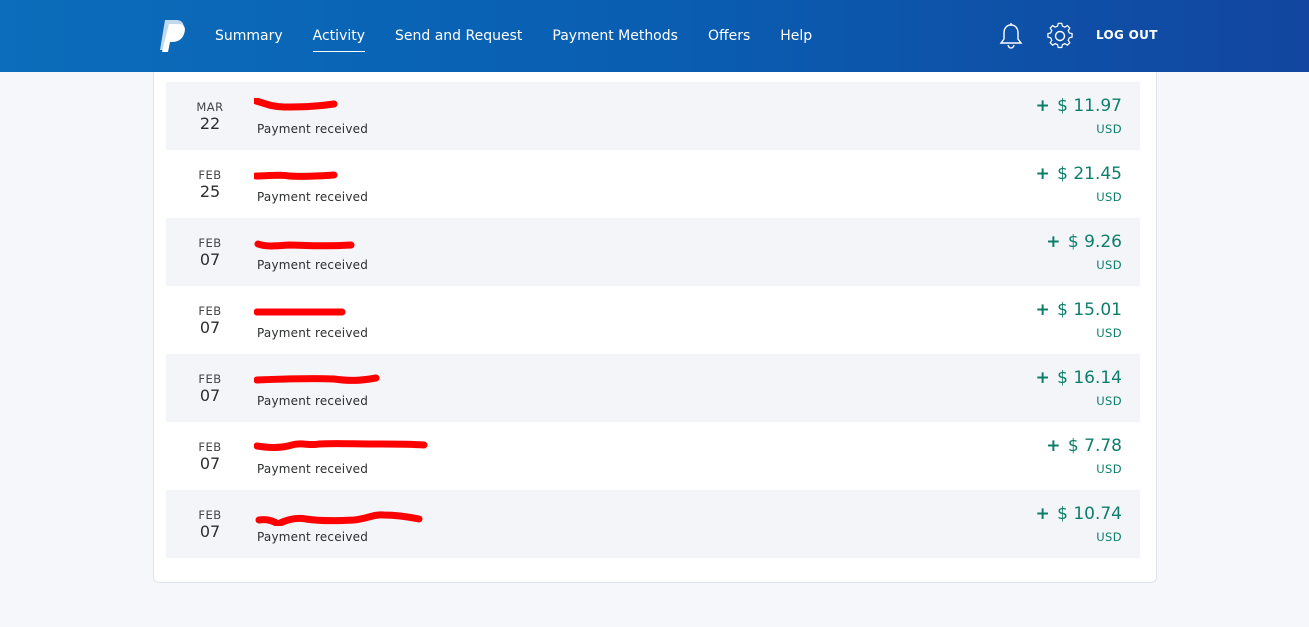 The width and height of the screenshot is (1309, 627). Describe the element at coordinates (729, 36) in the screenshot. I see `nav-offers: Offers` at that location.